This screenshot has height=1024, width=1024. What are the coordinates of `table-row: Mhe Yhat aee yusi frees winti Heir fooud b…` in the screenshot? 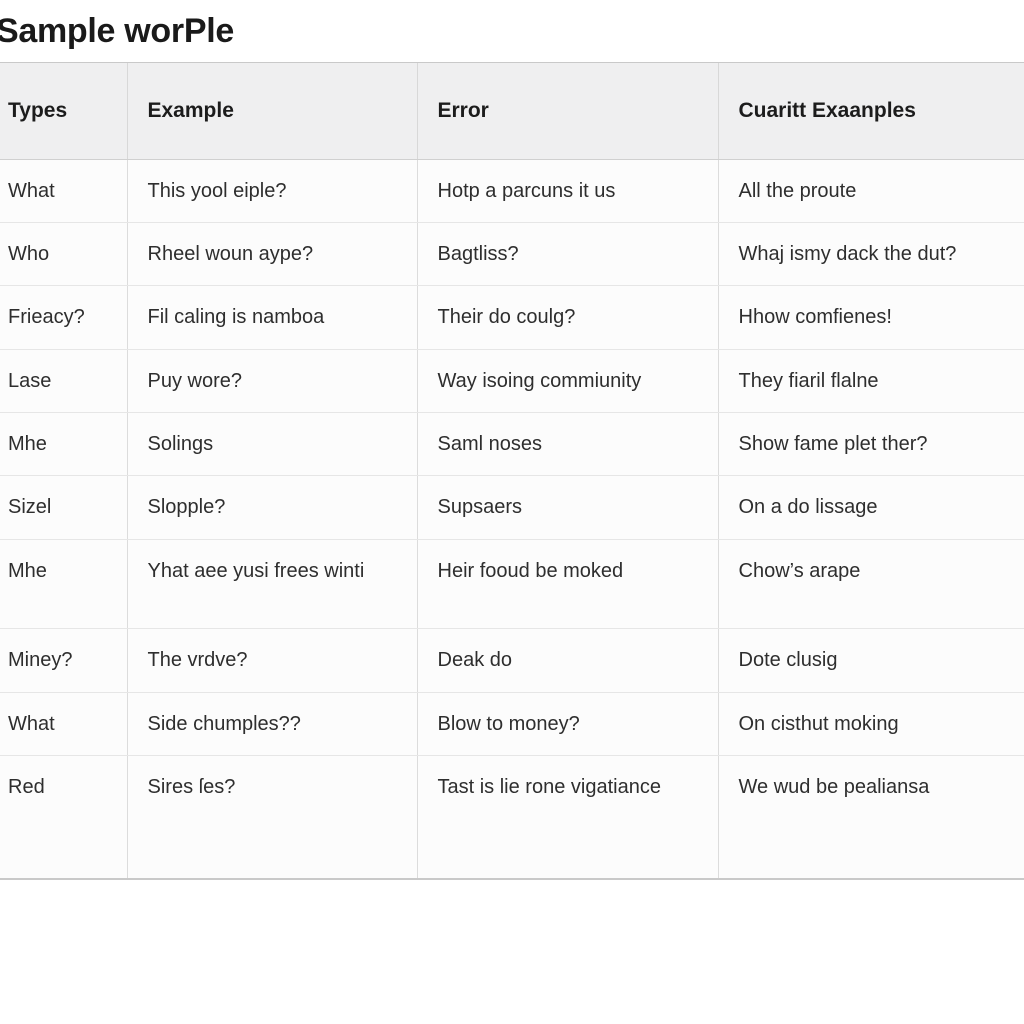 It's located at (512, 584).